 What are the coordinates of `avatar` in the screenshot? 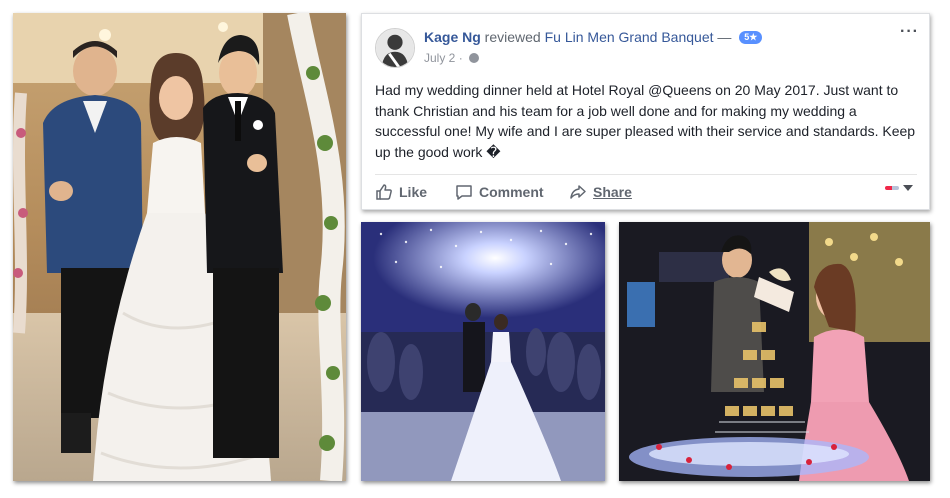 It's located at (395, 48).